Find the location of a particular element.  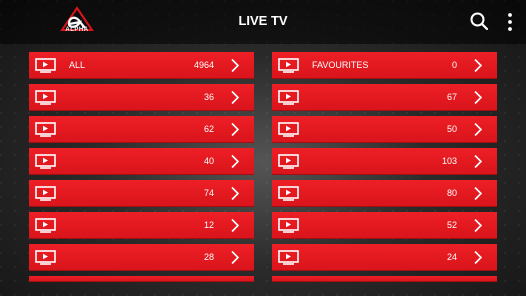

category-row: 12 is located at coordinates (141, 225).